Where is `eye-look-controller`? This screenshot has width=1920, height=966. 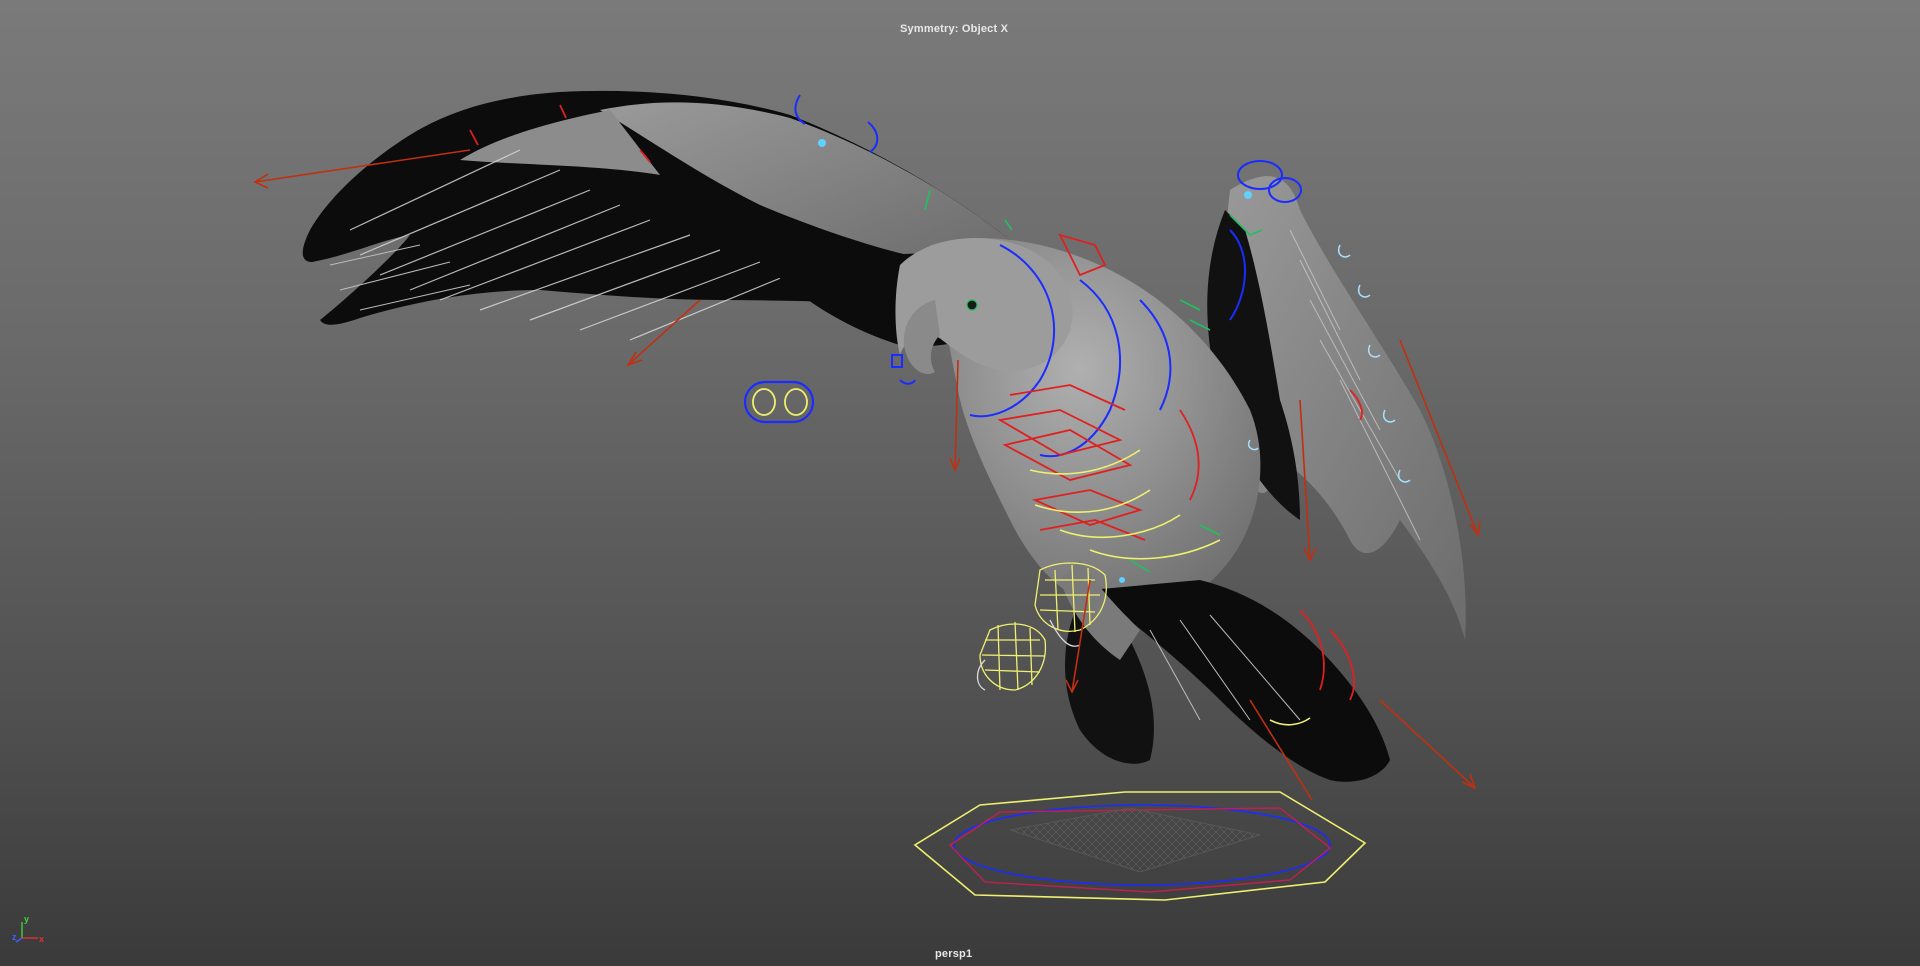 eye-look-controller is located at coordinates (779, 402).